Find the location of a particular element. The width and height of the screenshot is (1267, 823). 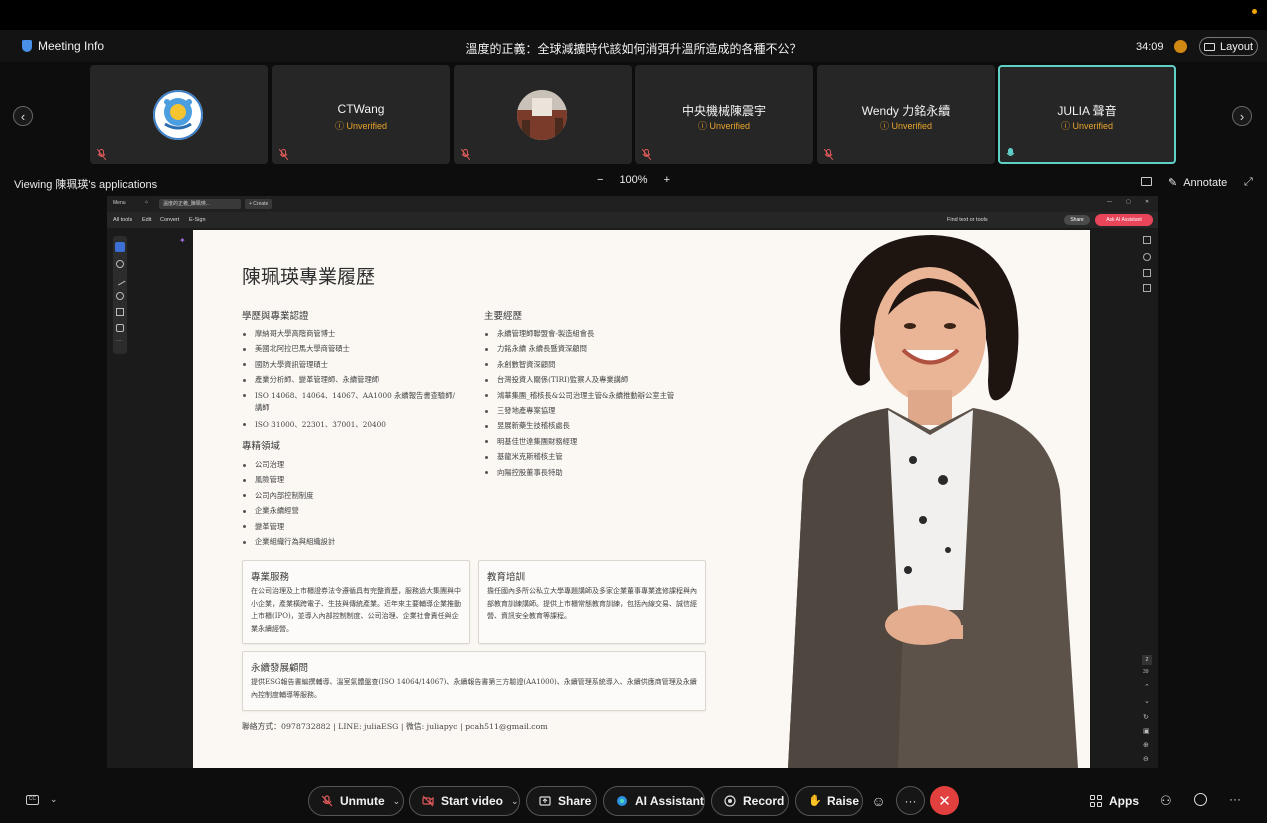

find-tools-field: Find text or tools is located at coordinates (967, 220).